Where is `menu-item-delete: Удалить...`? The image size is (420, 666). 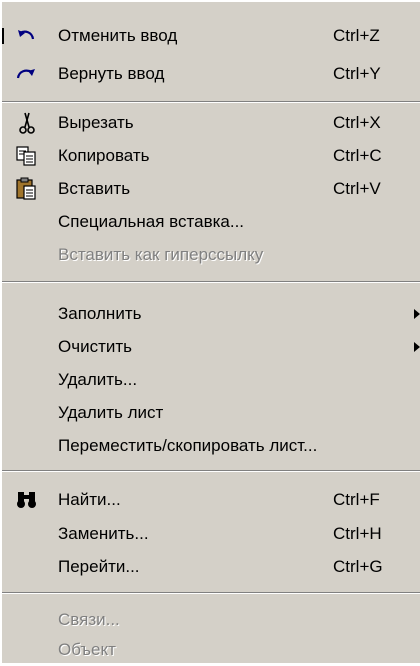
menu-item-delete: Удалить... is located at coordinates (211, 380).